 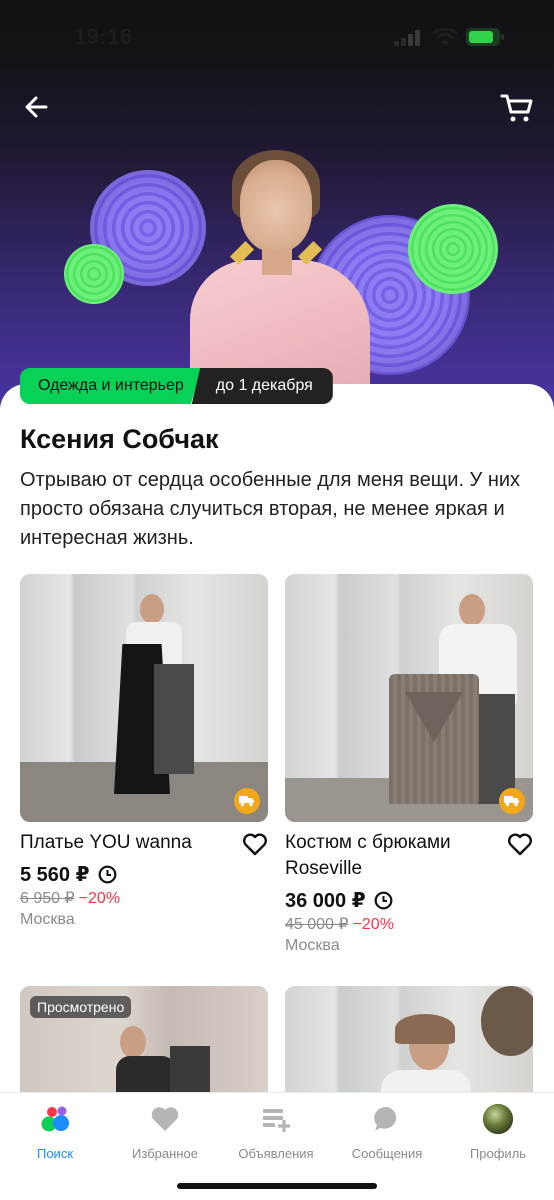 I want to click on product-card: Просмотрено, so click(x=144, y=1039).